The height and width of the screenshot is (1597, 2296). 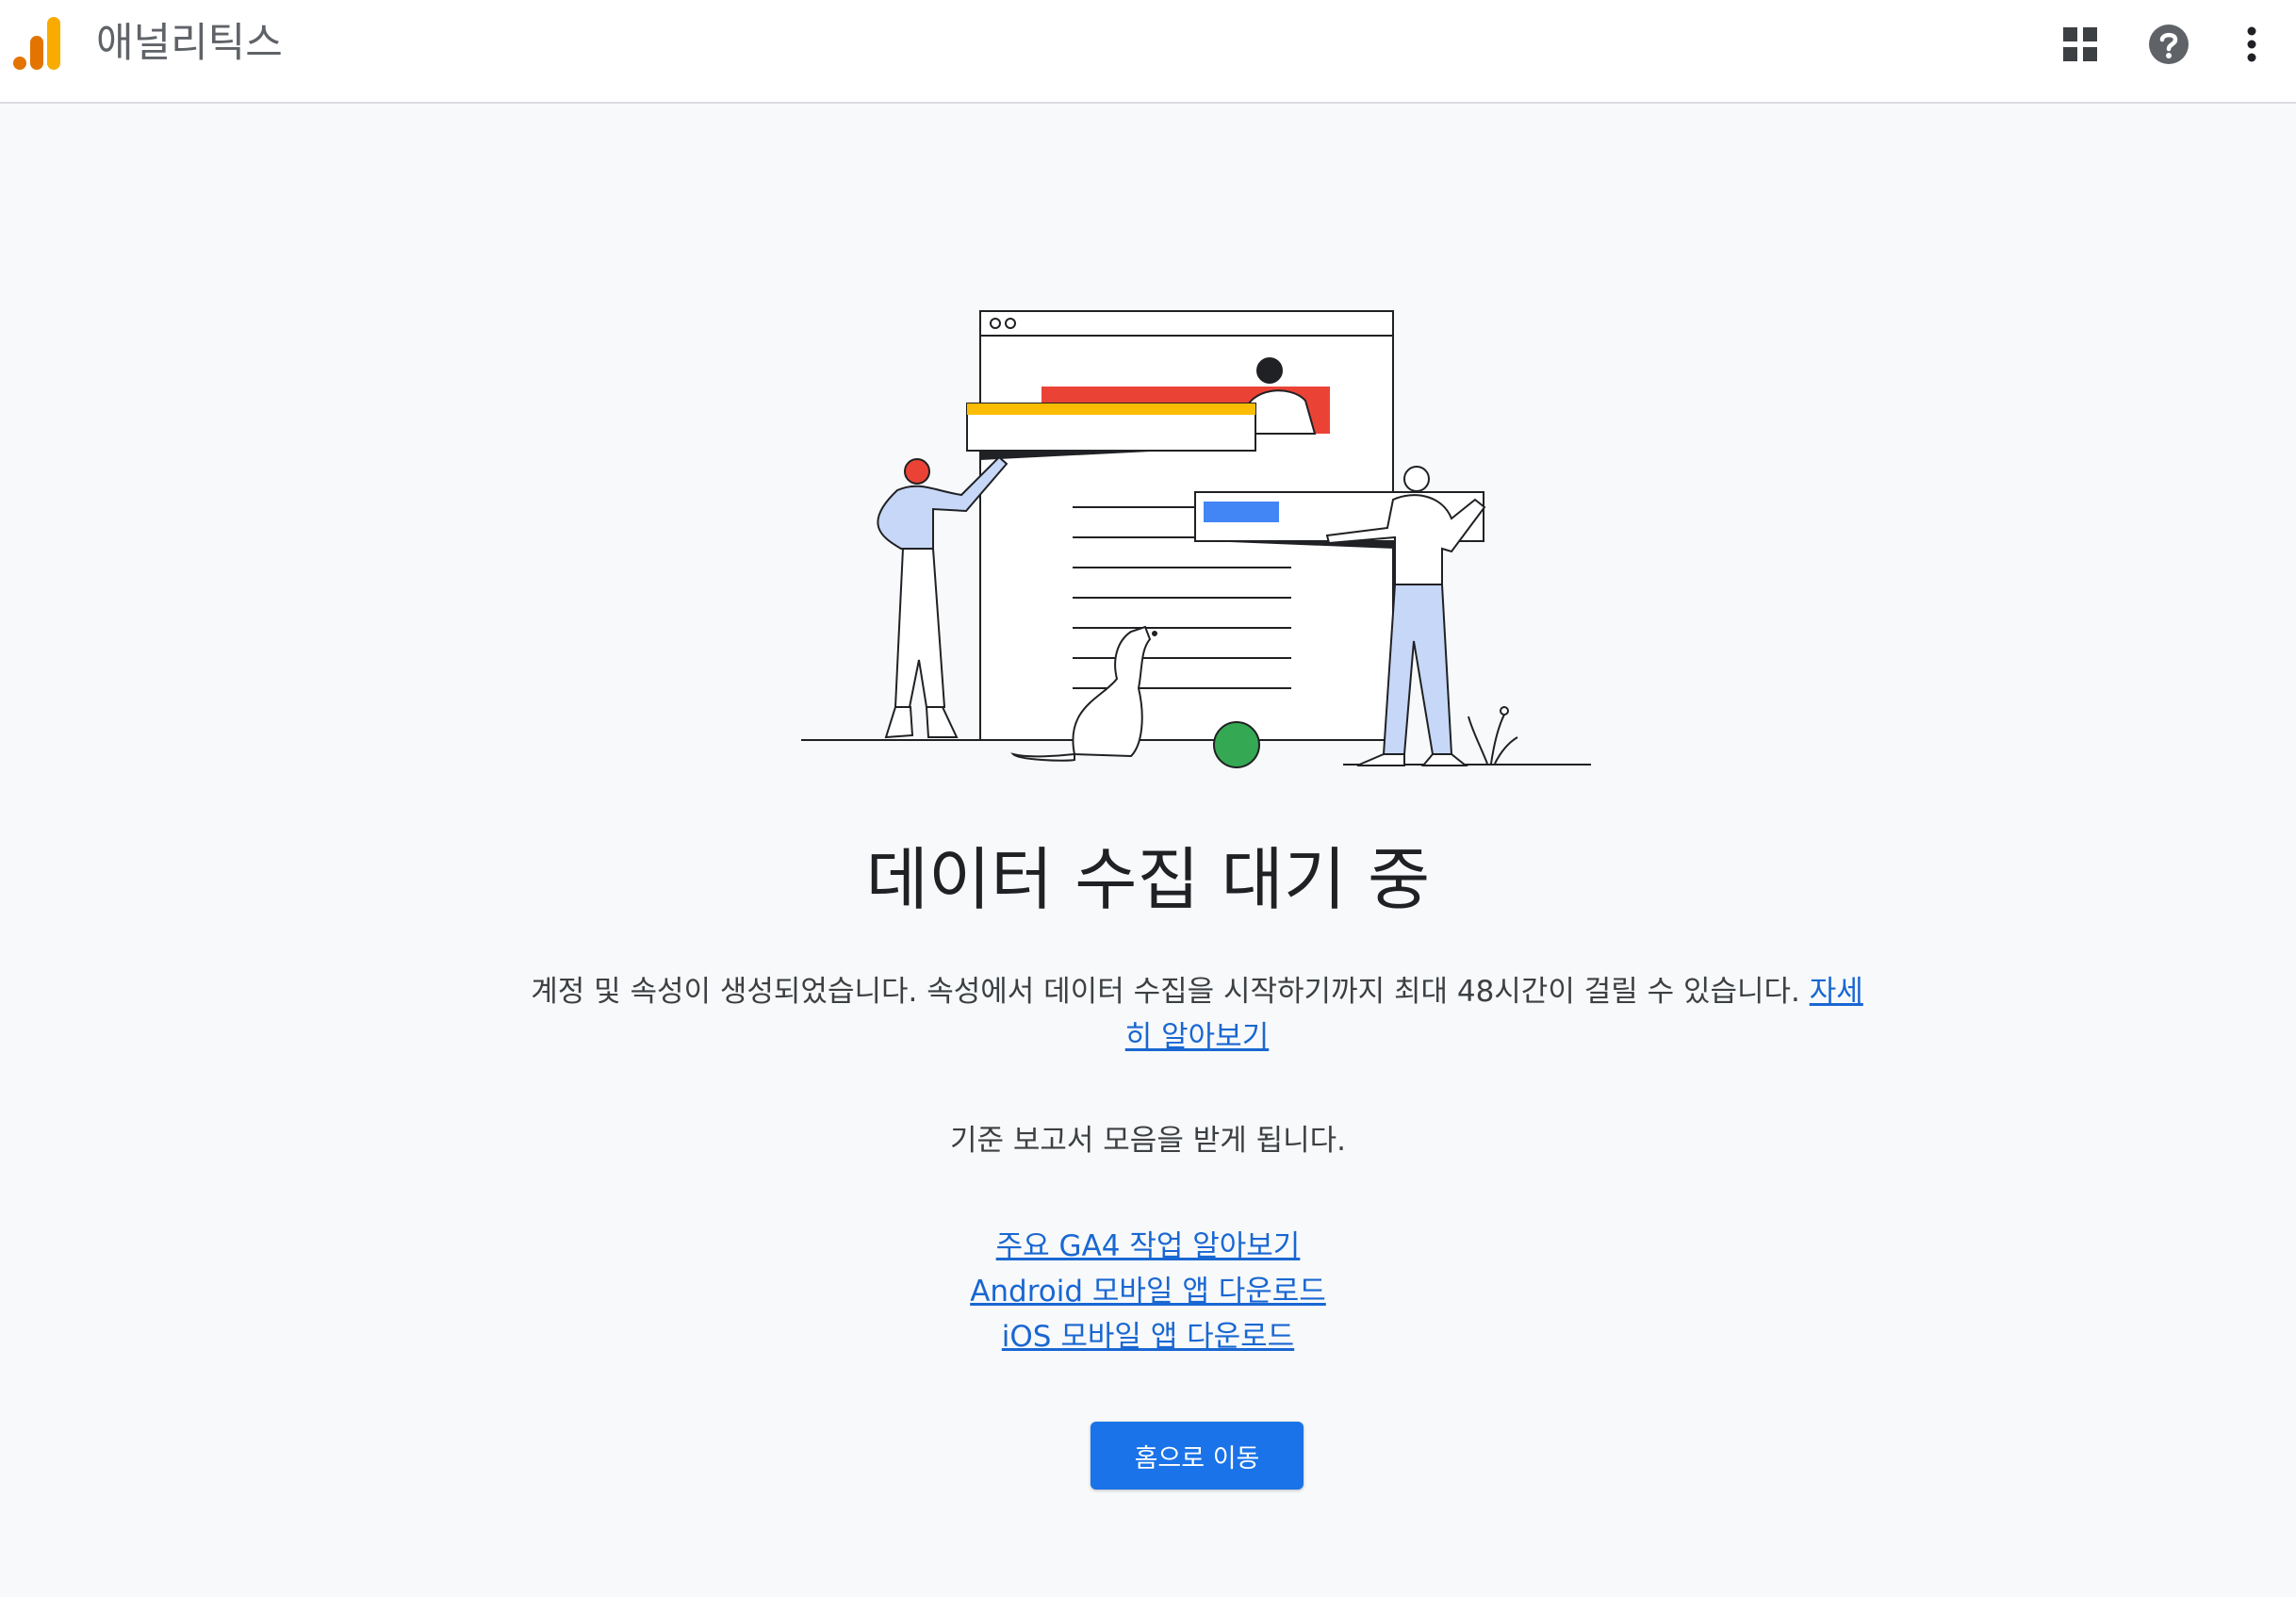 What do you see at coordinates (2251, 44) in the screenshot?
I see `more-vert-icon` at bounding box center [2251, 44].